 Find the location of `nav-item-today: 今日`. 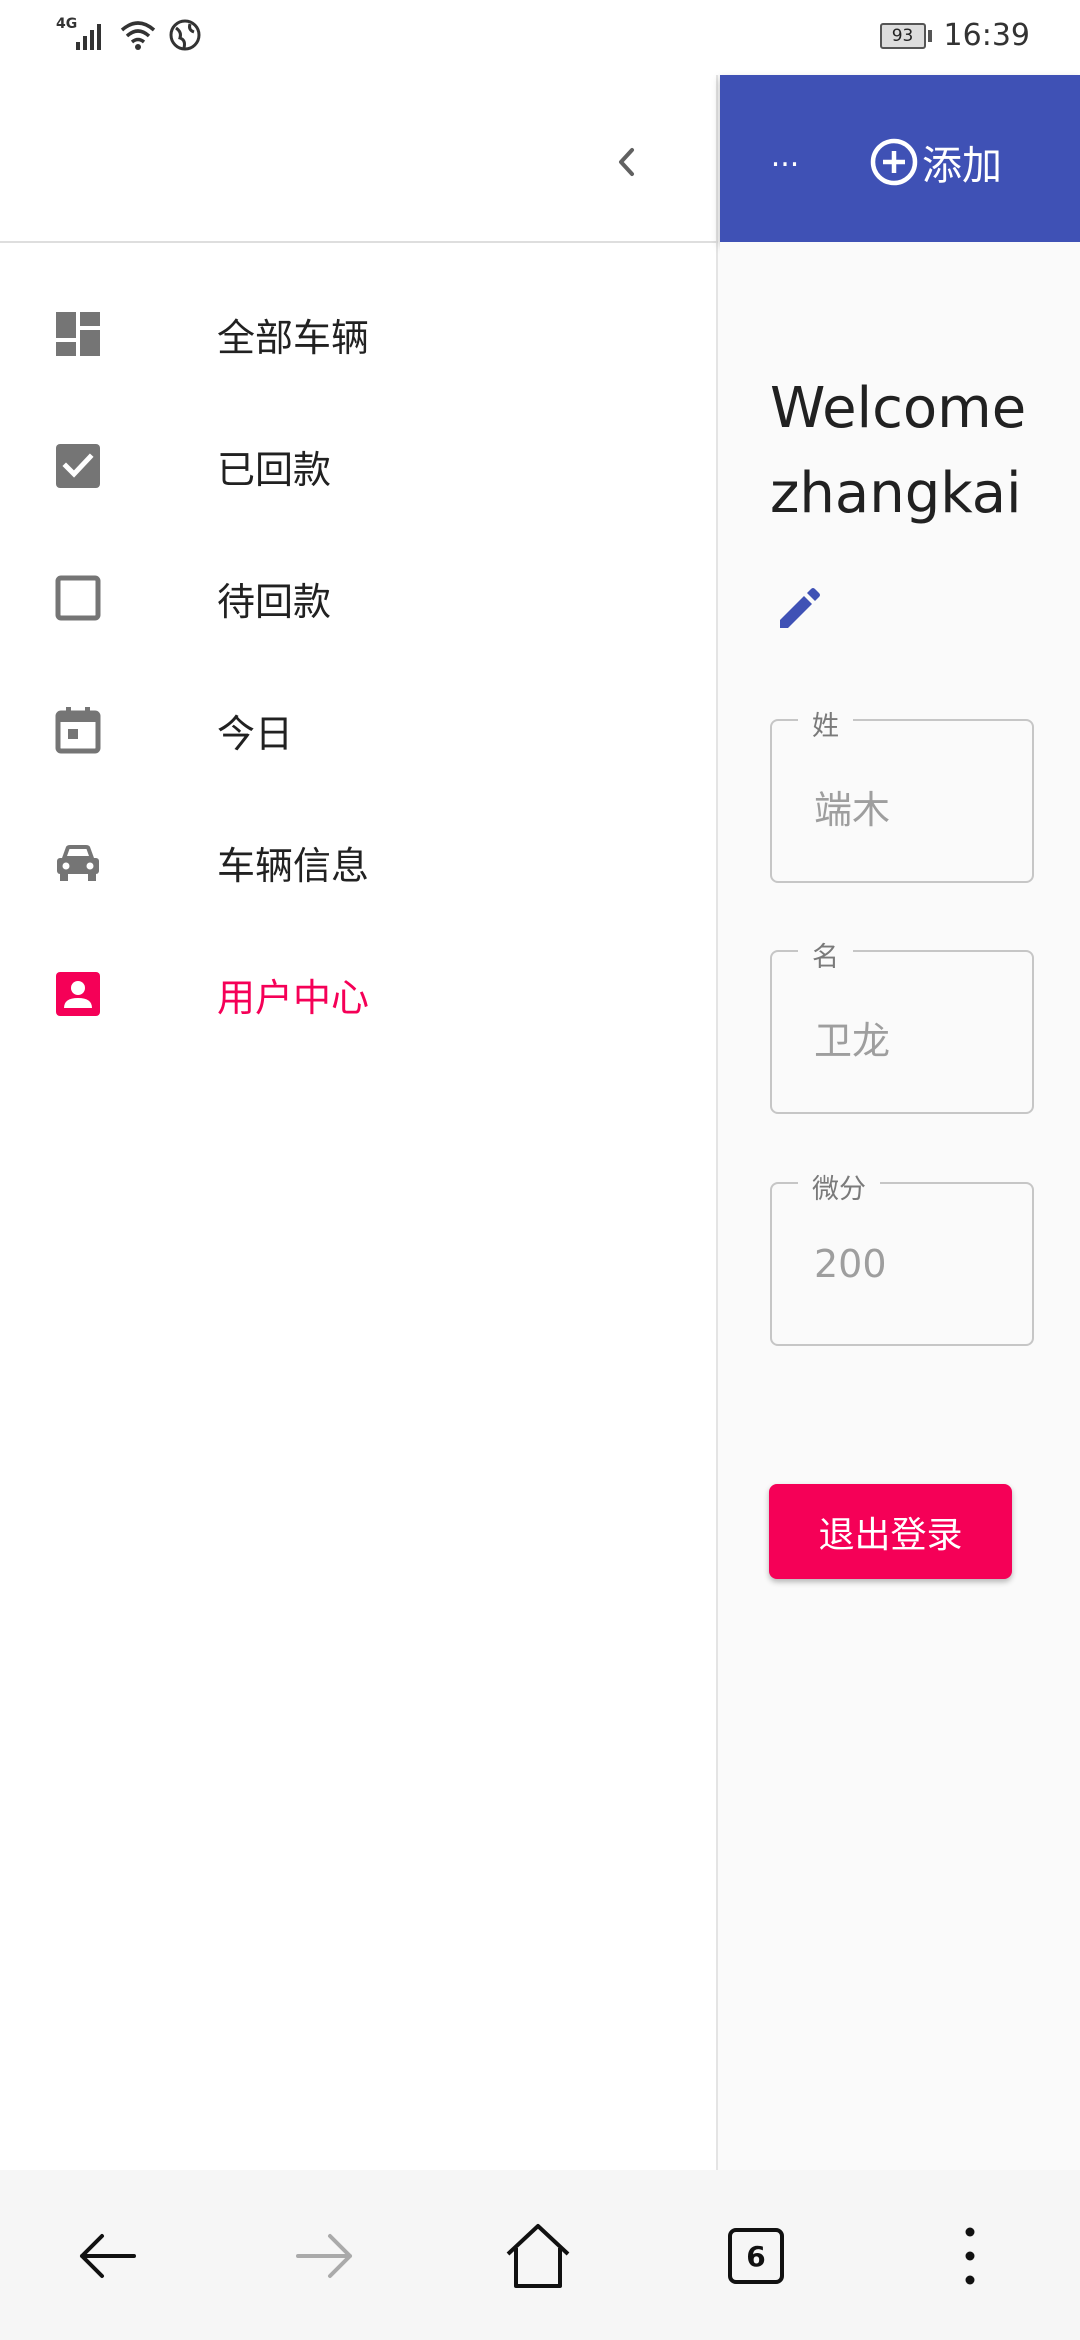

nav-item-today: 今日 is located at coordinates (359, 730).